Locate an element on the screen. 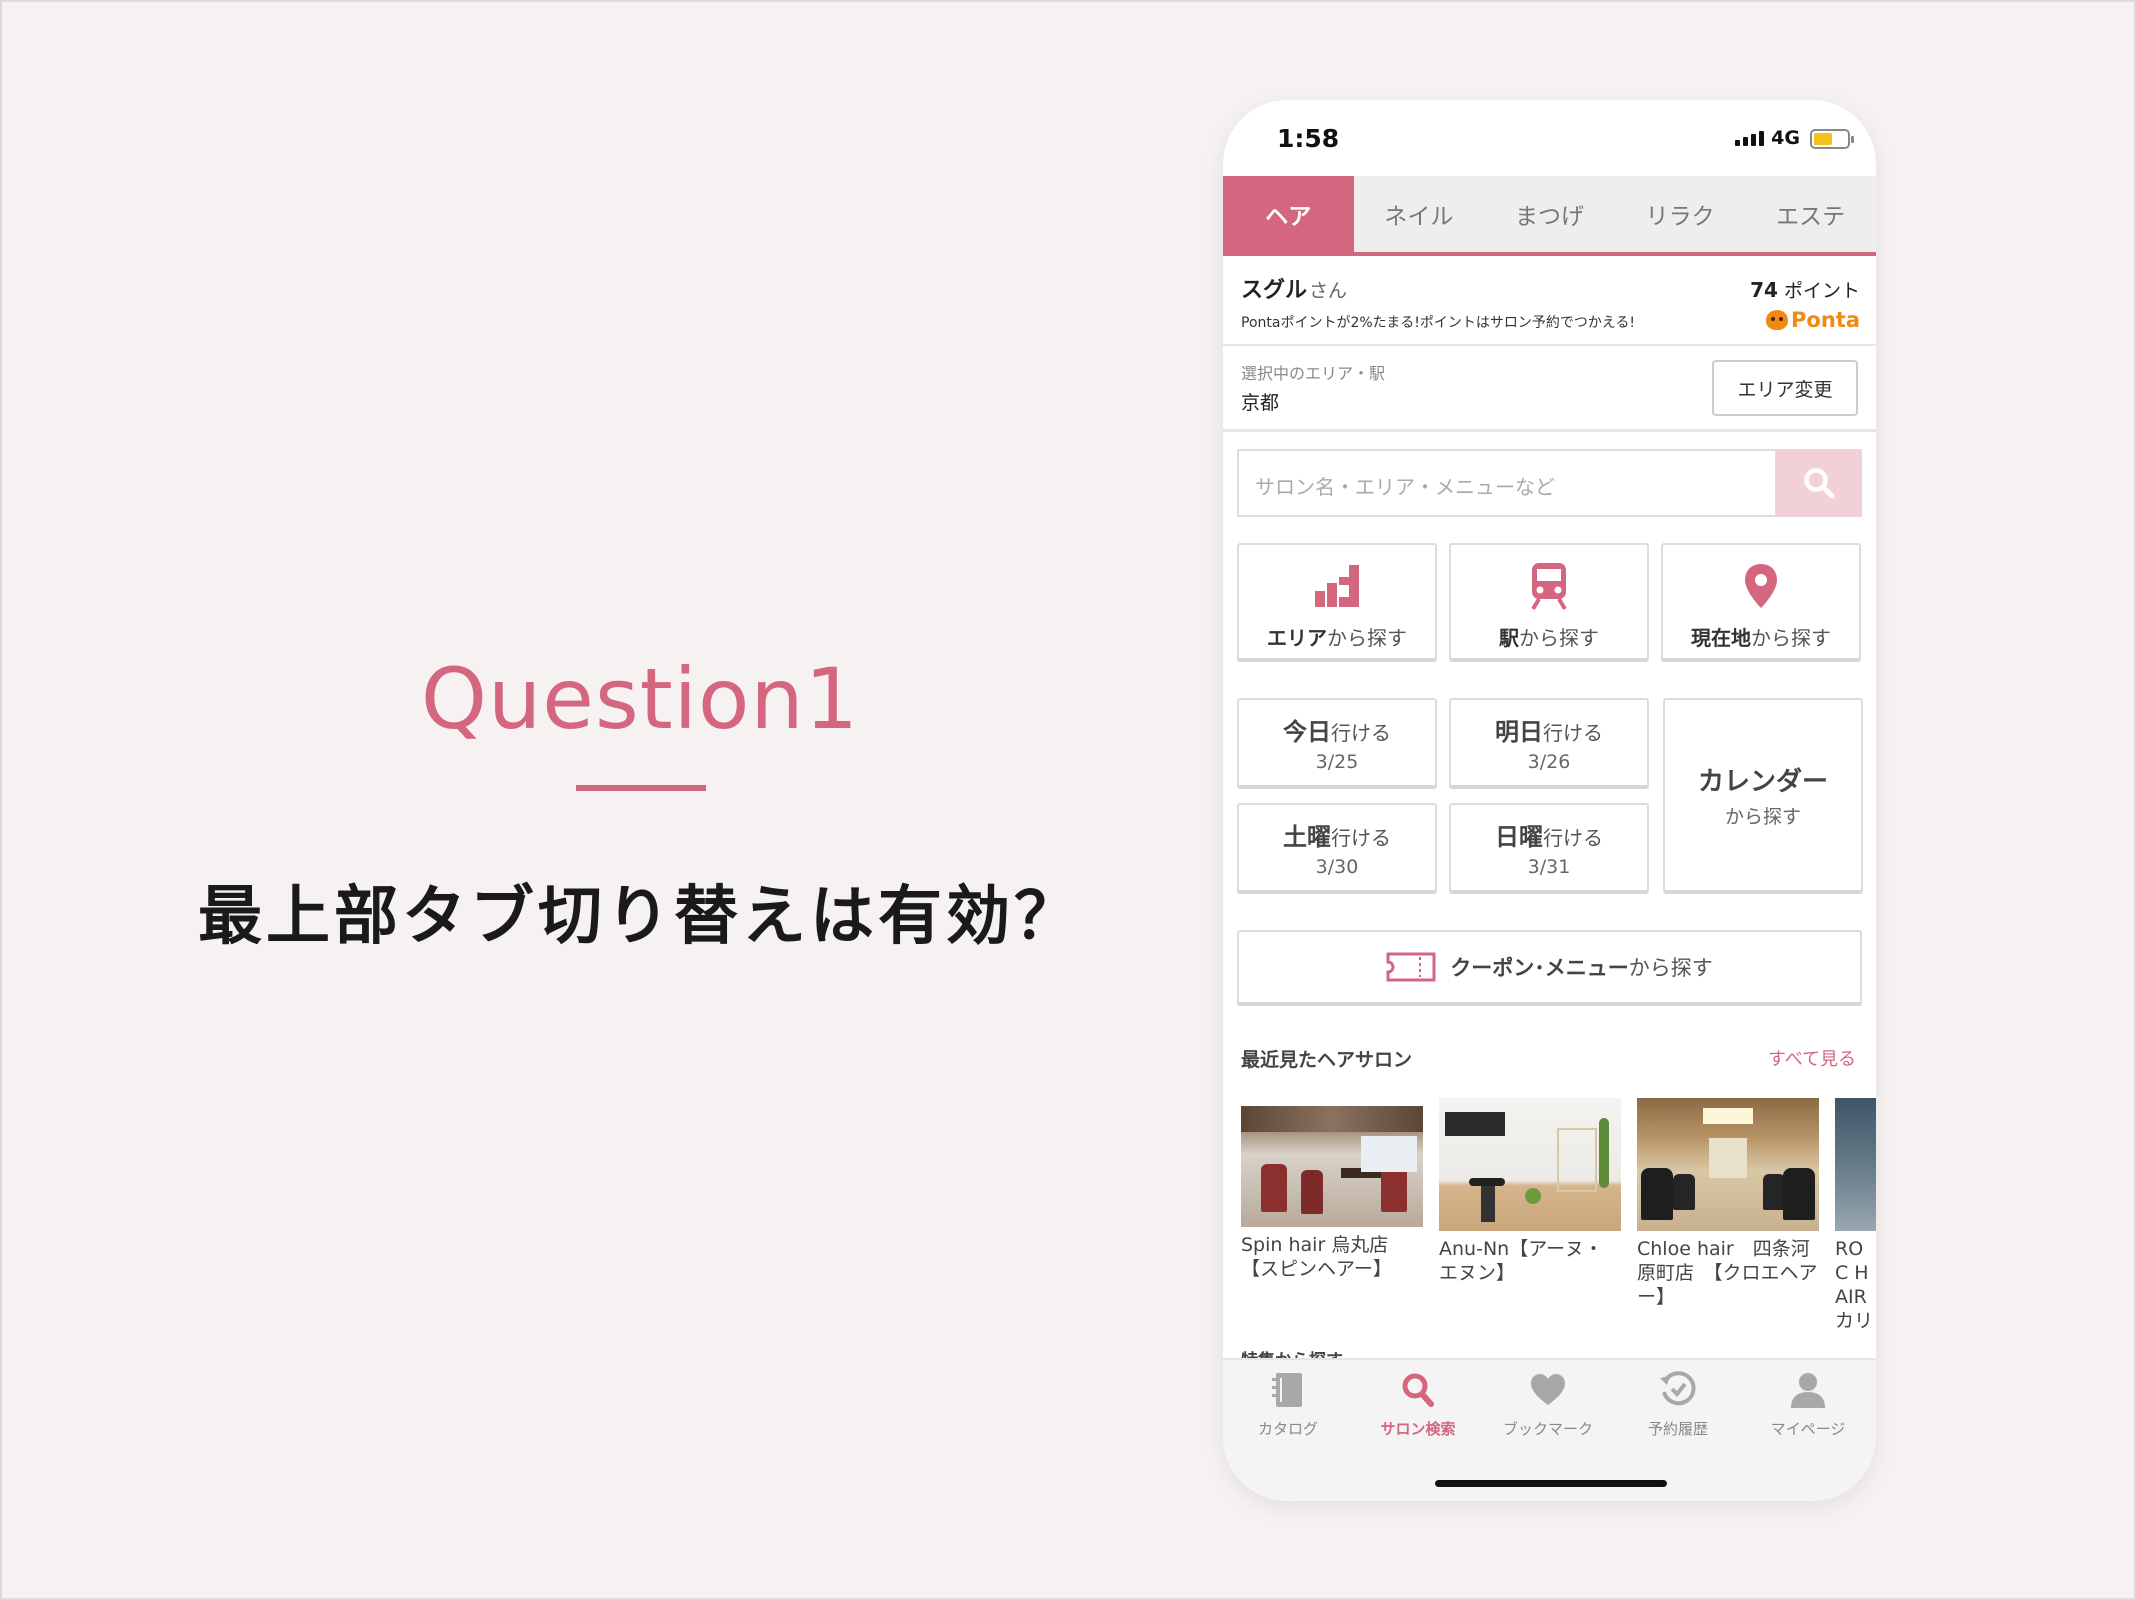 The width and height of the screenshot is (2136, 1600). user-name: スグル さん is located at coordinates (1294, 290).